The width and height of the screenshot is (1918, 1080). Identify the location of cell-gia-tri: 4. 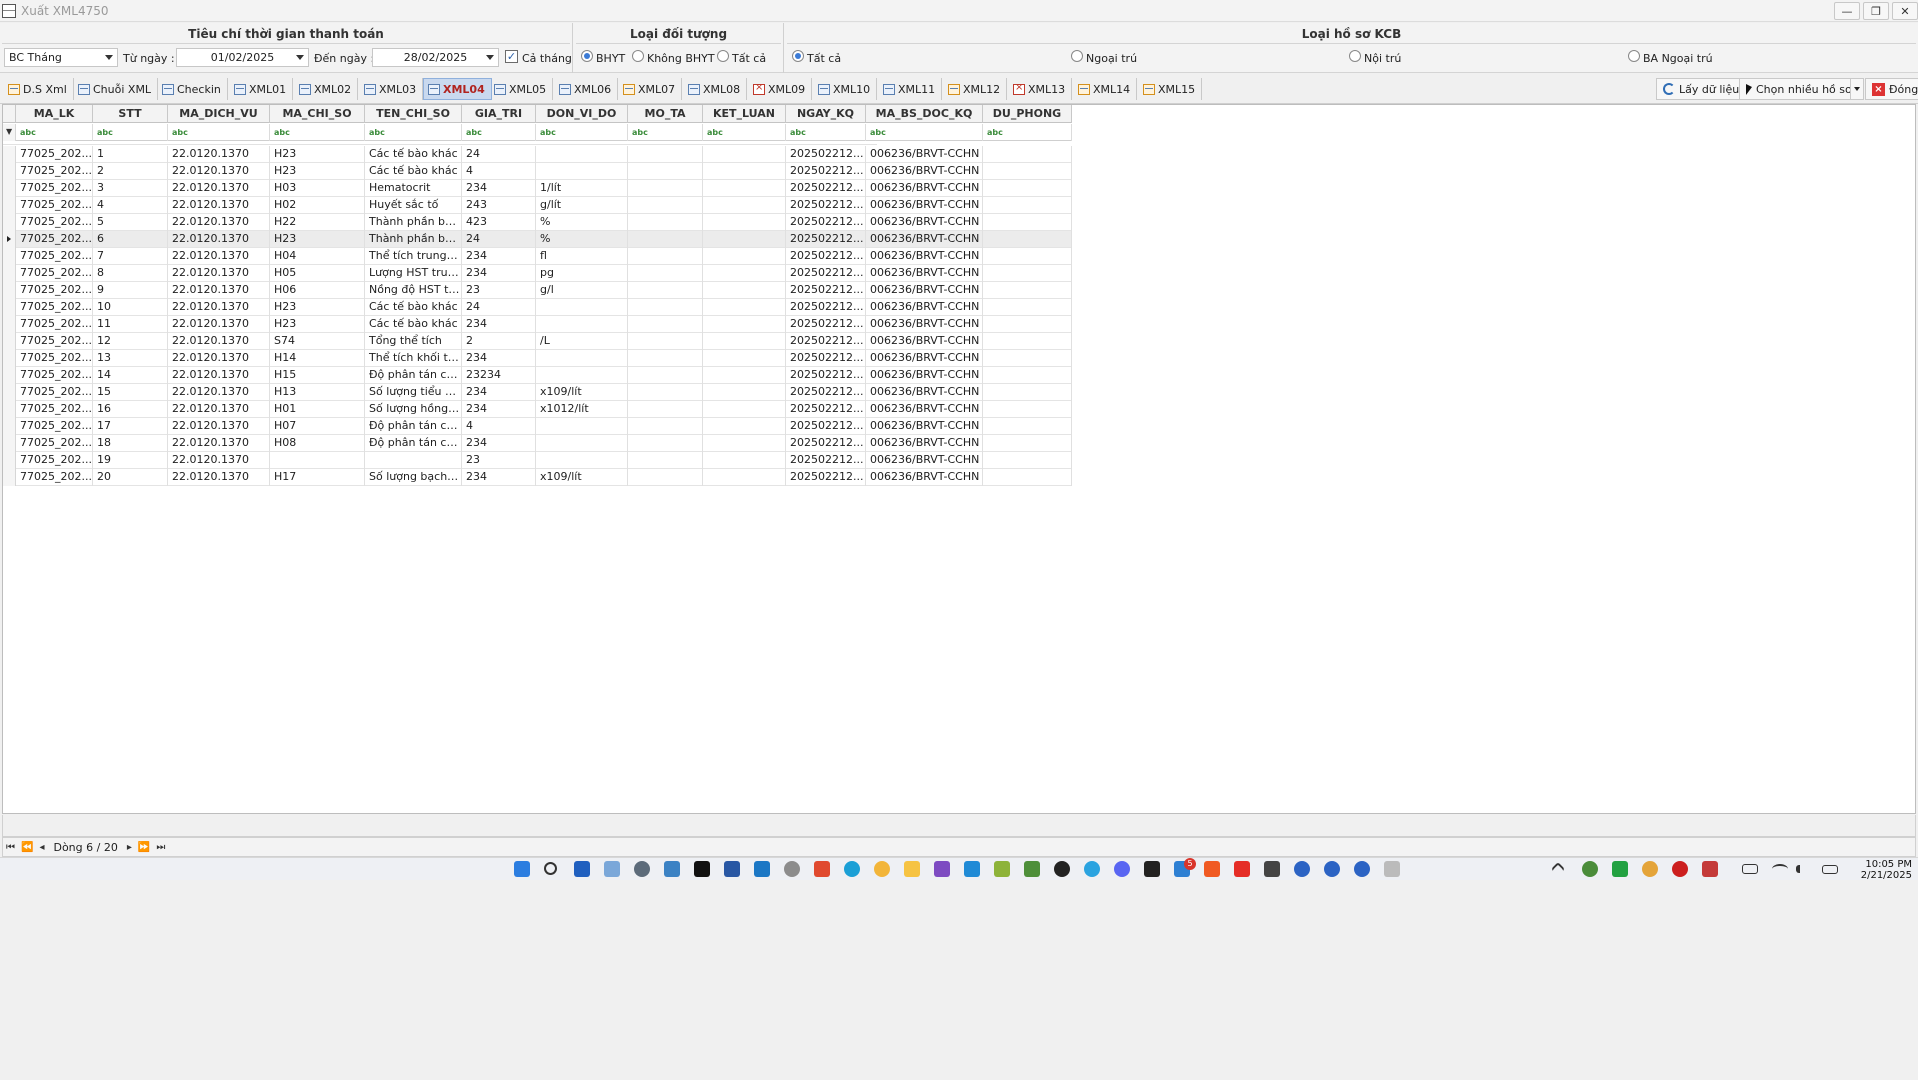
(499, 171).